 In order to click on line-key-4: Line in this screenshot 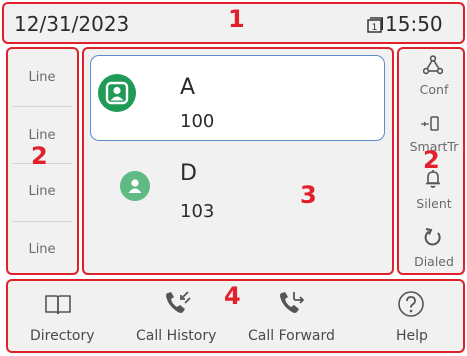, I will do `click(42, 249)`.